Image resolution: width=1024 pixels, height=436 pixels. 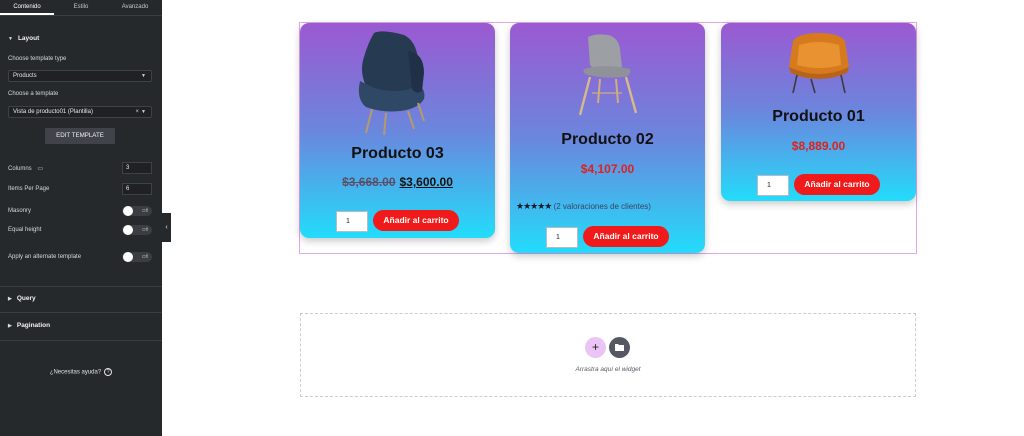 What do you see at coordinates (26, 298) in the screenshot?
I see `query-section-title: Query` at bounding box center [26, 298].